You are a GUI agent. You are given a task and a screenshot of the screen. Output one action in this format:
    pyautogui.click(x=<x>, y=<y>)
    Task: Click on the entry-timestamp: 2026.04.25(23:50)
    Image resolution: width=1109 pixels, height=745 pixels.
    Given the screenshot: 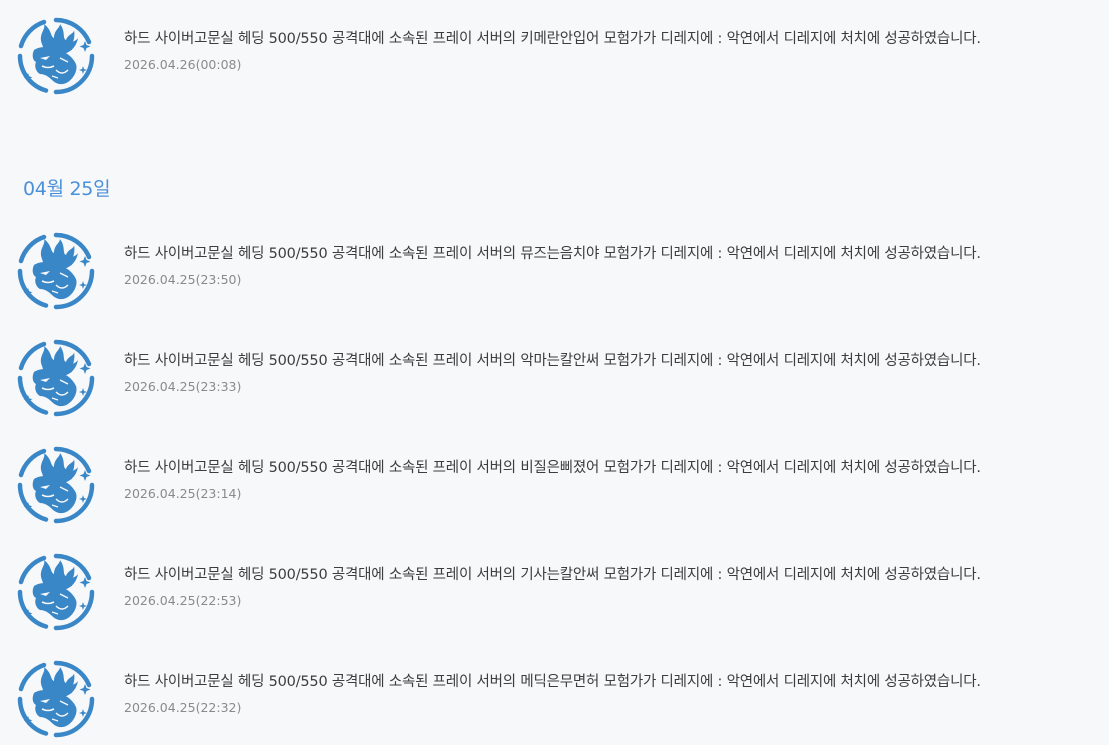 What is the action you would take?
    pyautogui.click(x=183, y=279)
    